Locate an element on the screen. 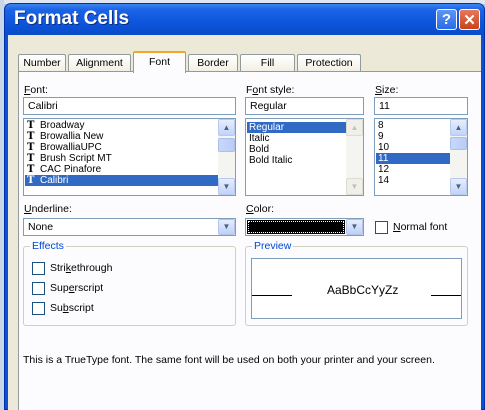 Image resolution: width=485 pixels, height=410 pixels. color-swatch is located at coordinates (296, 227).